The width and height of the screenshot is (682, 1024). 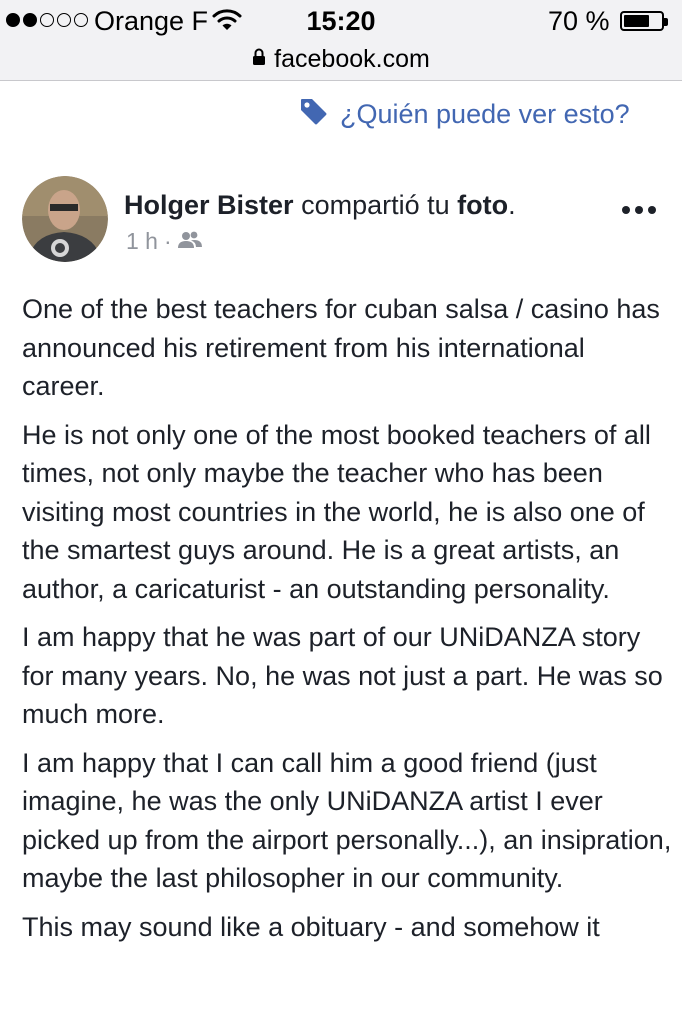 What do you see at coordinates (485, 114) in the screenshot?
I see `audience-label: ¿Quién puede ver esto?` at bounding box center [485, 114].